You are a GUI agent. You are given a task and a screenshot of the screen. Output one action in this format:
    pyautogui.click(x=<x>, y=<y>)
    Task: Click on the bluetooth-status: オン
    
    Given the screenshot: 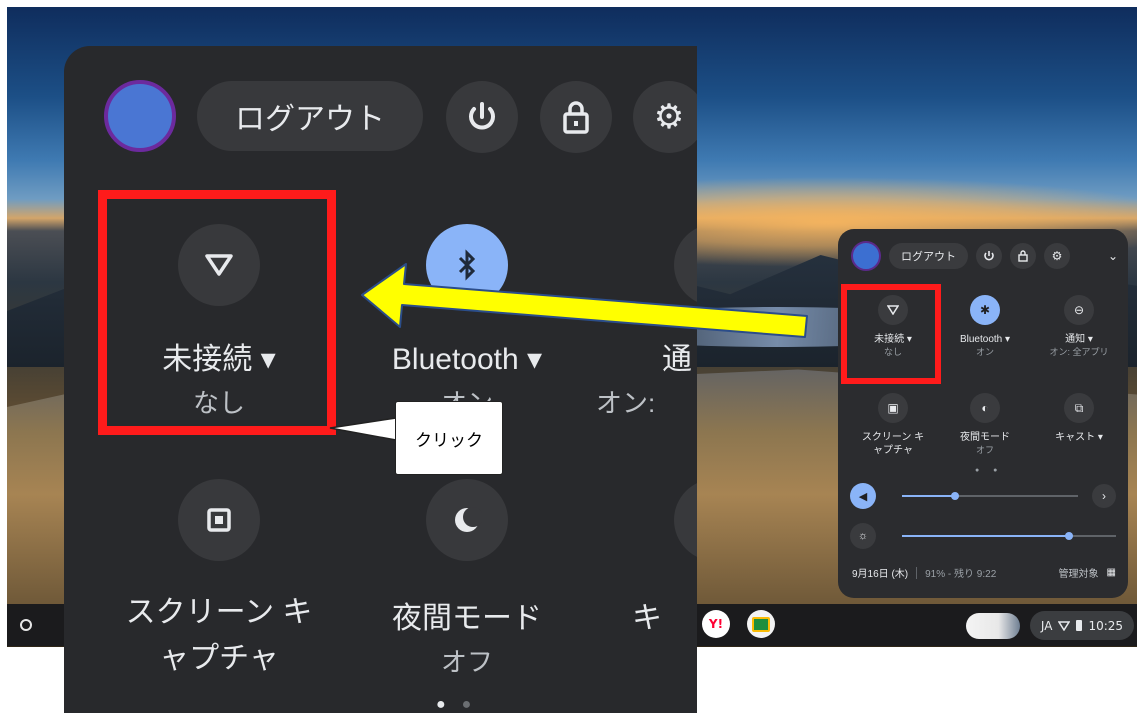 What is the action you would take?
    pyautogui.click(x=984, y=352)
    